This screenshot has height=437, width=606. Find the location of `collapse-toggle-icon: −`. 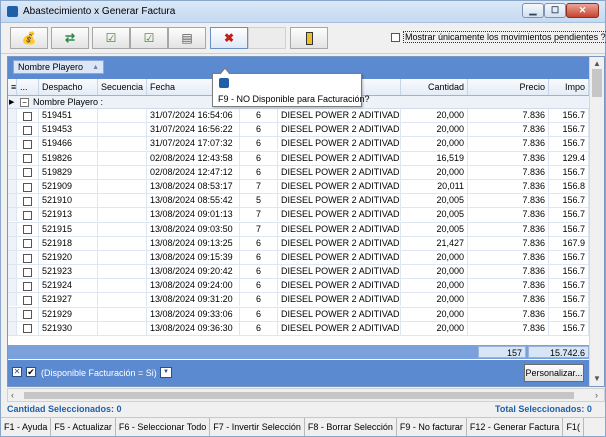

collapse-toggle-icon: − is located at coordinates (24, 102).